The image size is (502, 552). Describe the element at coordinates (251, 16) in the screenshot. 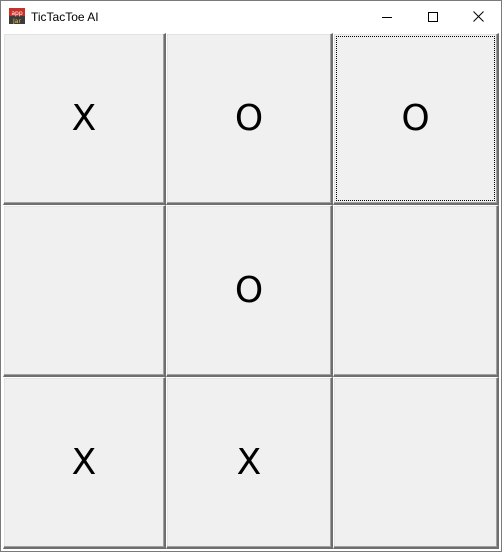

I see `title-bar: app Jar TicTacToe AI` at that location.